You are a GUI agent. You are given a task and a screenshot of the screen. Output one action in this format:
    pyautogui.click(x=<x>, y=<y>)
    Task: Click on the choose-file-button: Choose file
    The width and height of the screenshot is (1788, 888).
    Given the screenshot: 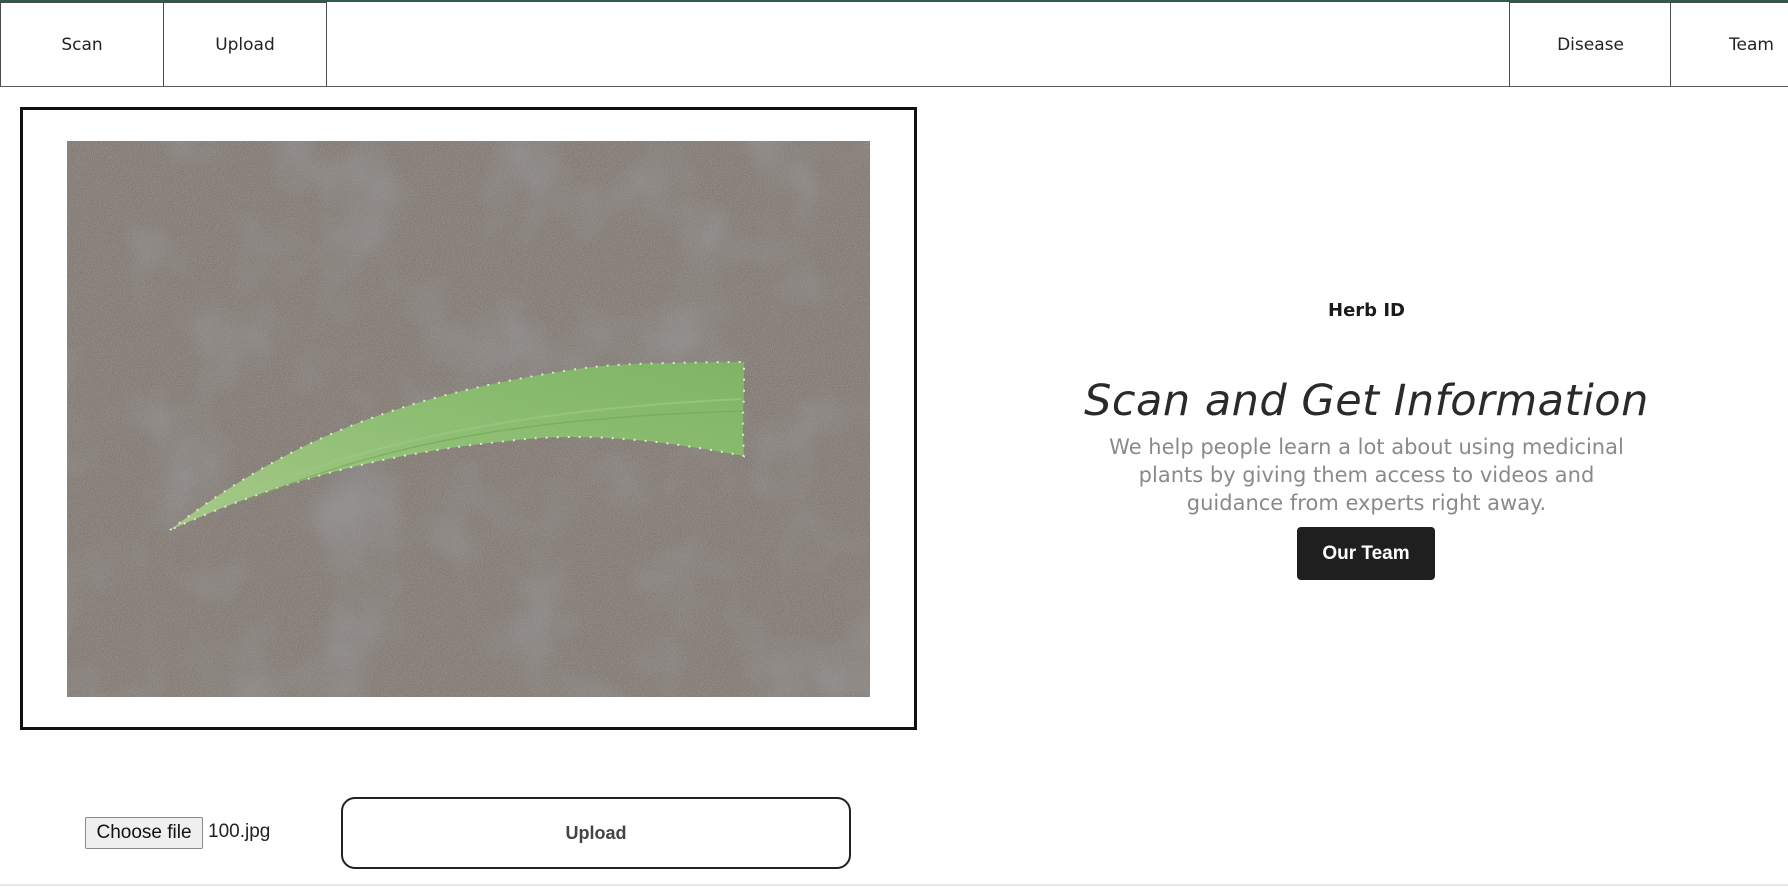 What is the action you would take?
    pyautogui.click(x=144, y=833)
    